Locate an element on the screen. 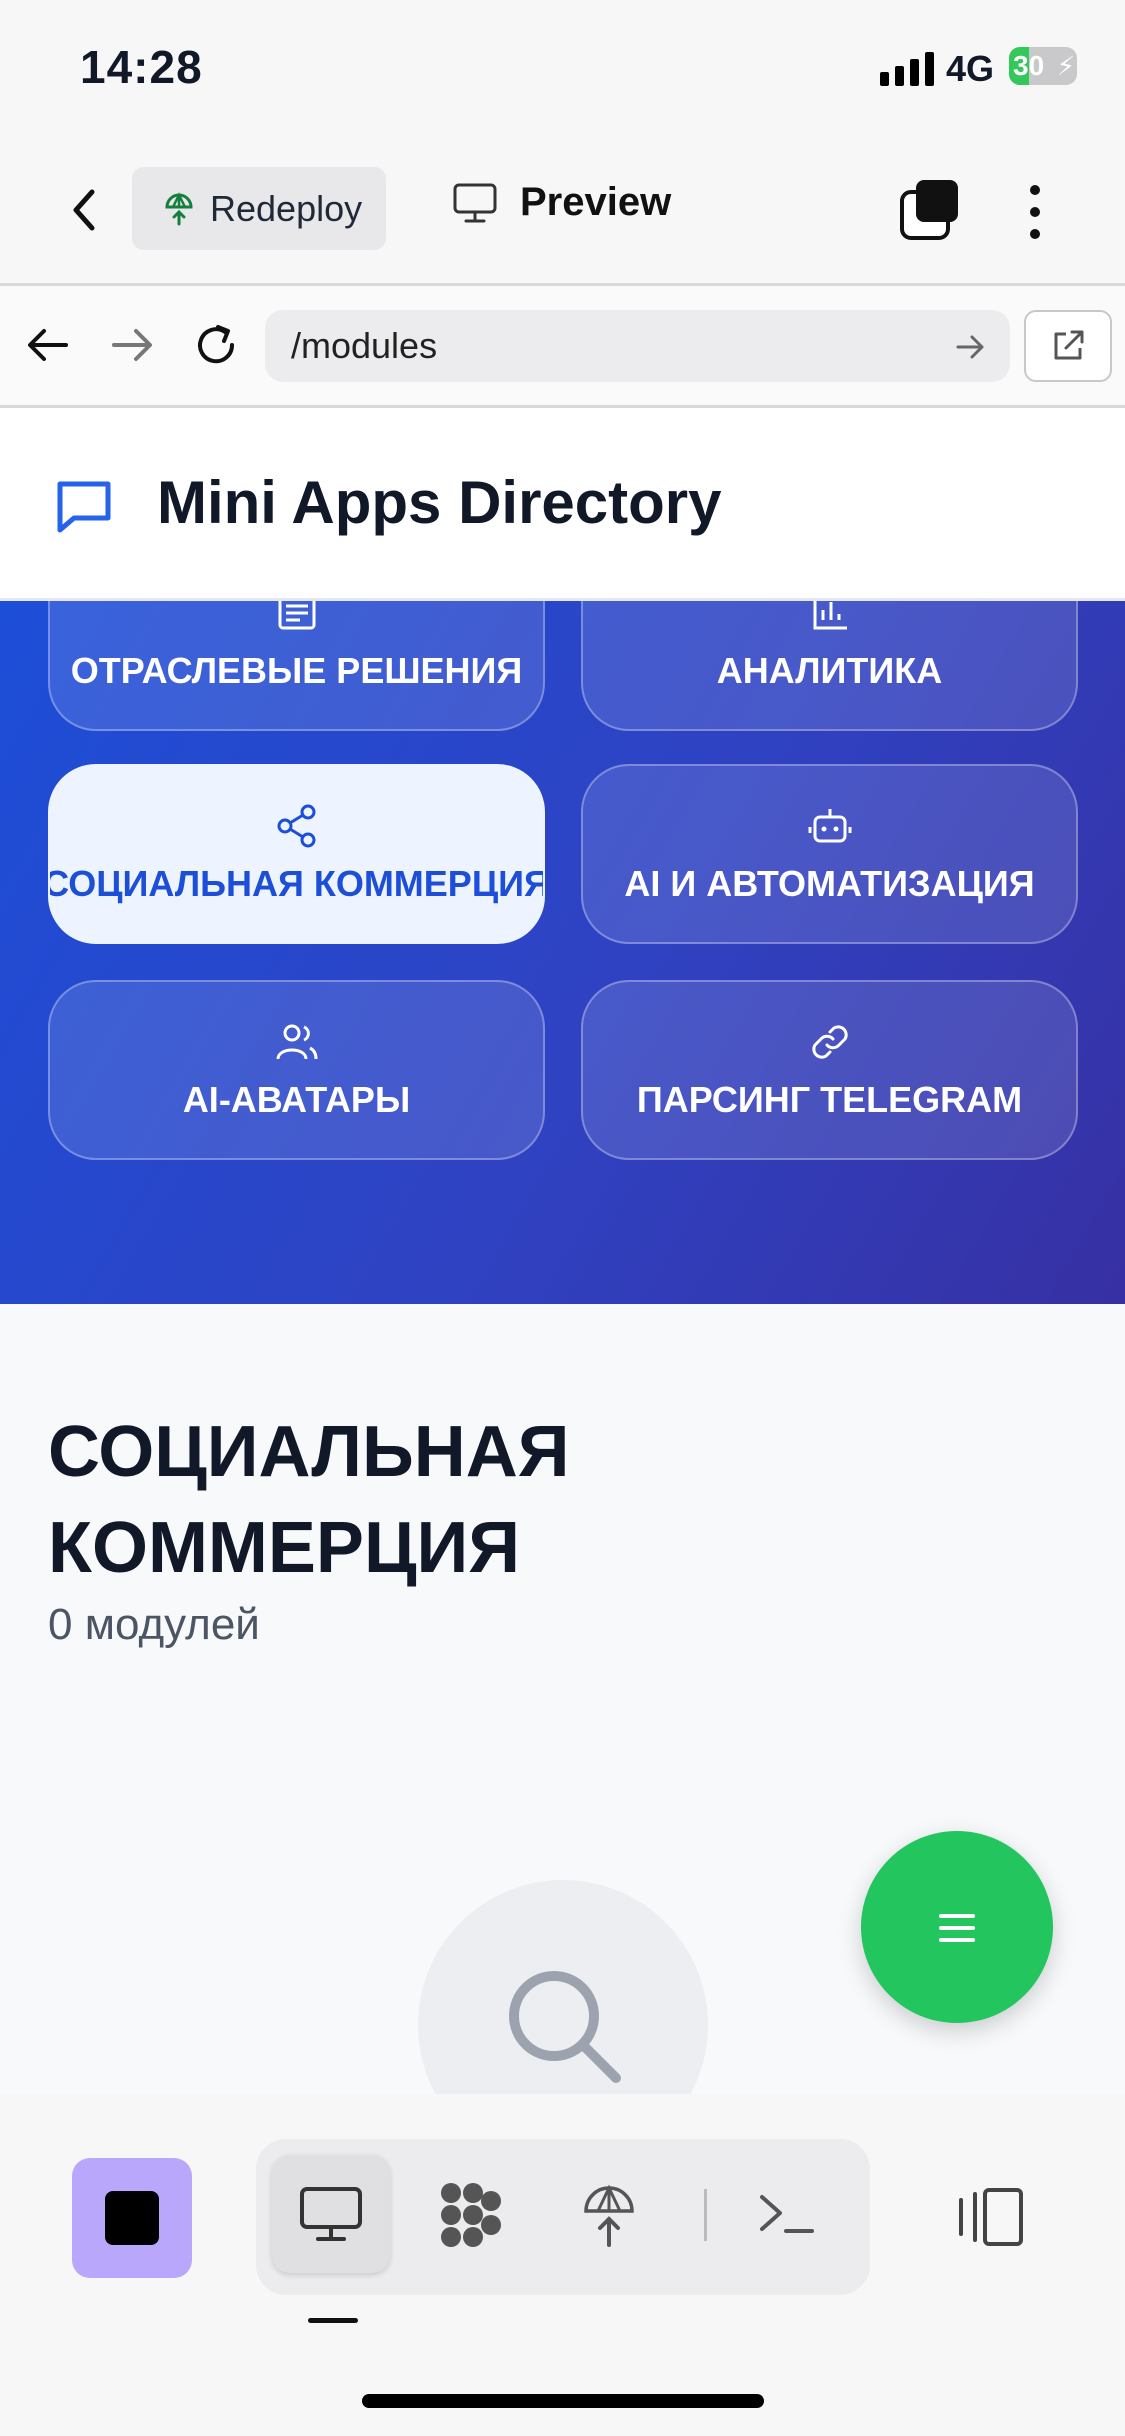 The width and height of the screenshot is (1125, 2436). category-label: СОЦИАЛЬНАЯ КОММЕРЦИЯ is located at coordinates (296, 883).